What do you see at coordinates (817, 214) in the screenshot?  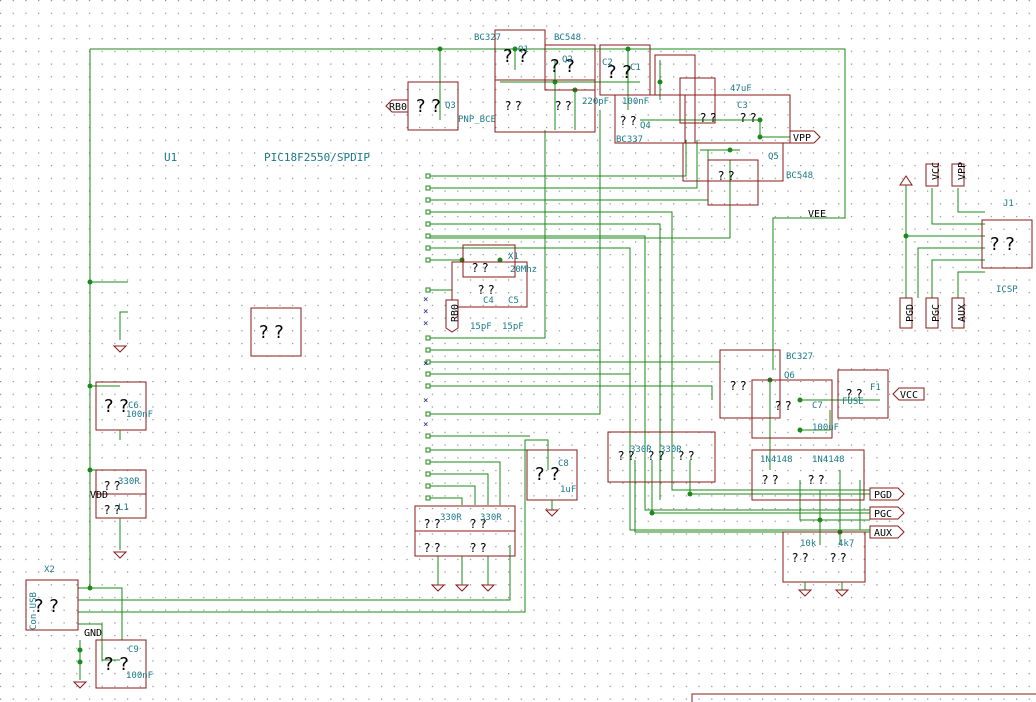 I see `vee-net-label: VEE` at bounding box center [817, 214].